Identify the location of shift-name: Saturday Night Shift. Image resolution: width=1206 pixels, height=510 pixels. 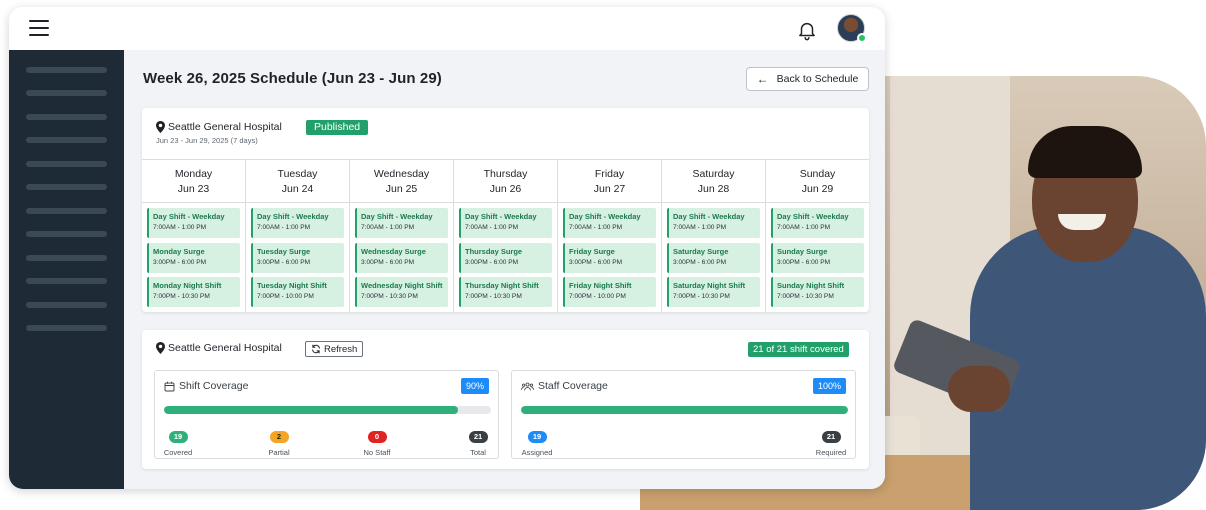
(709, 285).